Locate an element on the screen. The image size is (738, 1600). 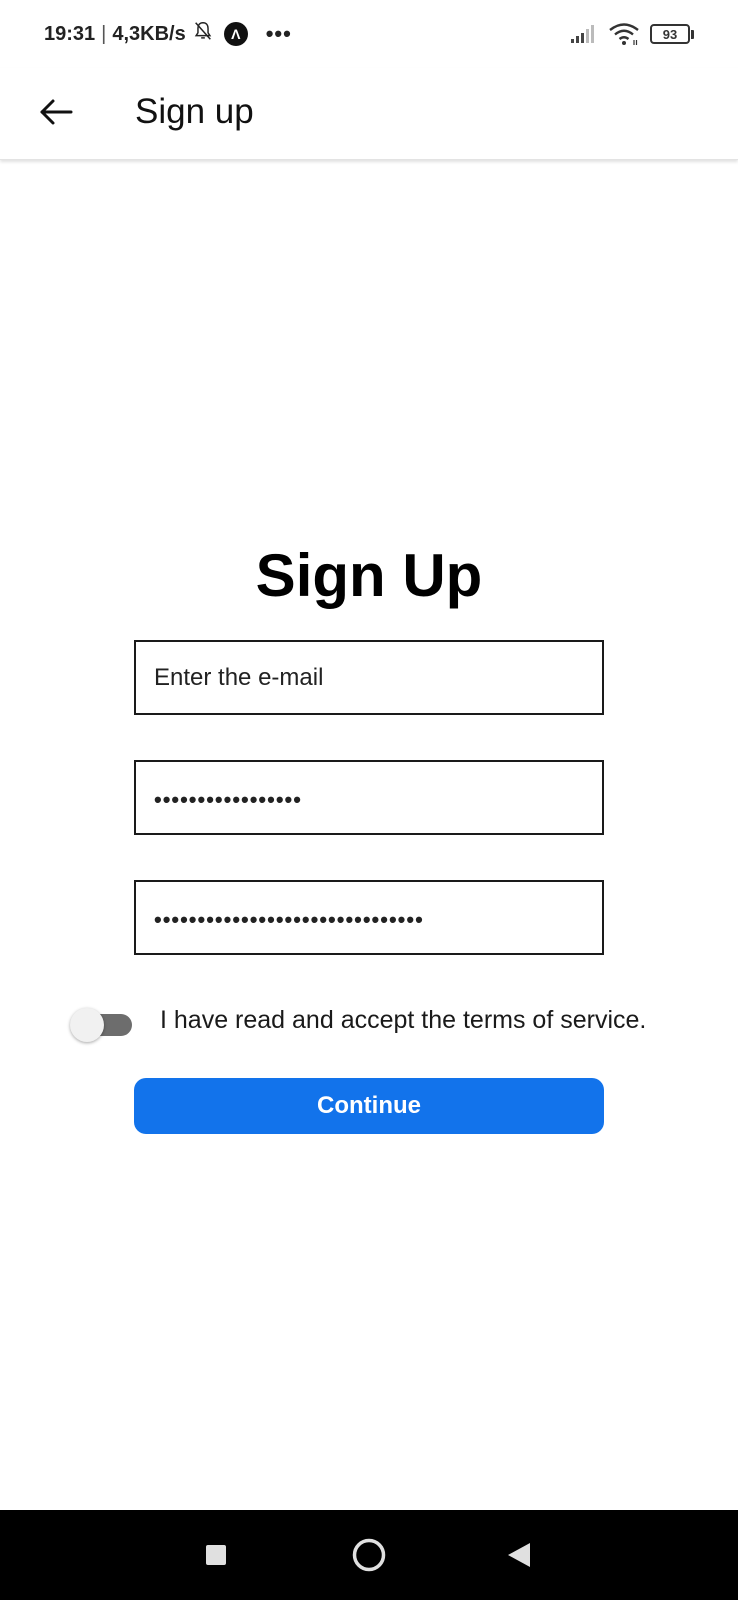
recent-apps-button is located at coordinates (216, 1555).